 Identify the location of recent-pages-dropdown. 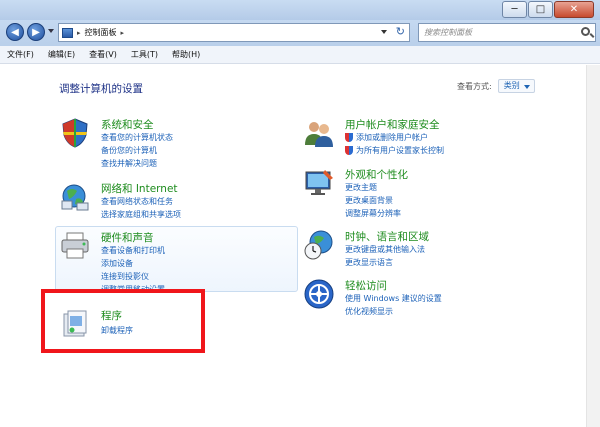
(51, 31).